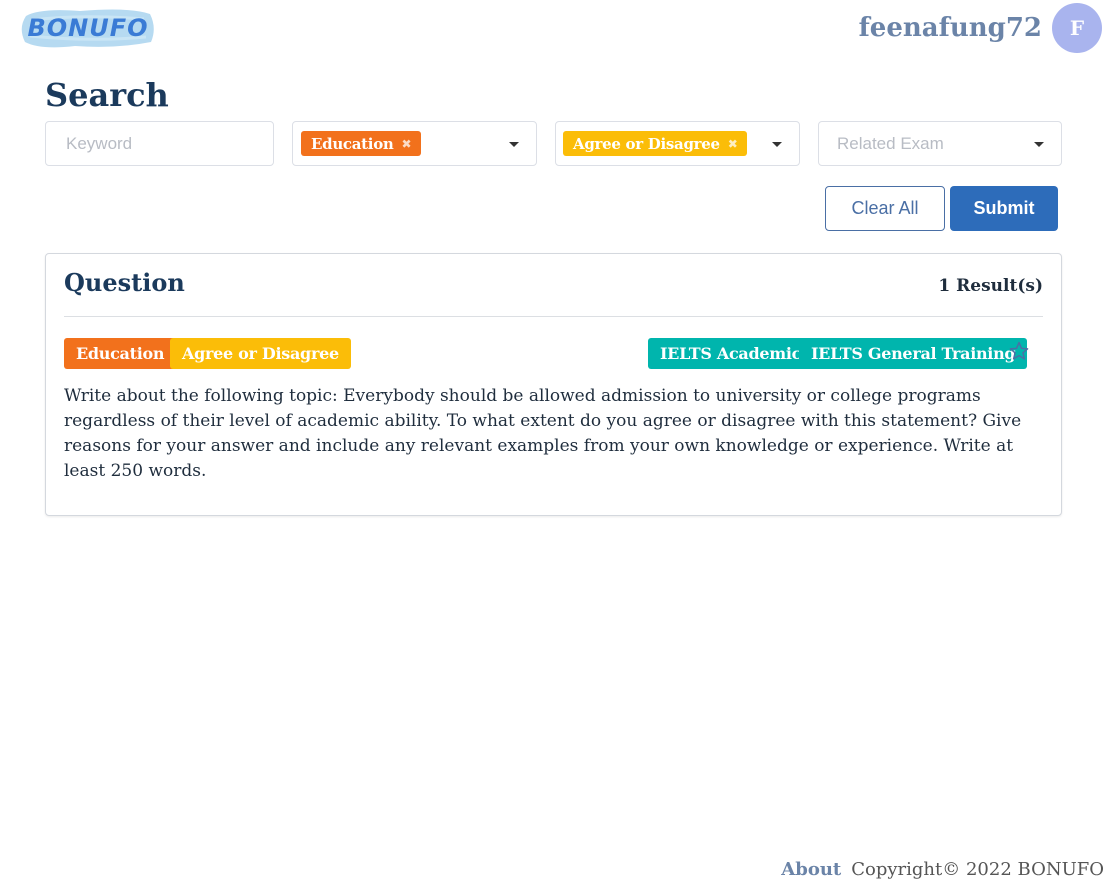 The width and height of the screenshot is (1108, 885). I want to click on question-type-tag: Agree or Disagree, so click(260, 353).